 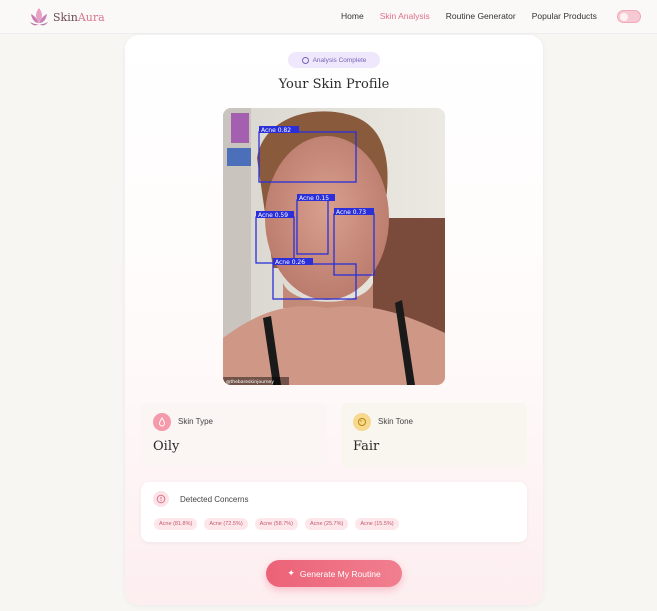 What do you see at coordinates (334, 435) in the screenshot?
I see `skin-stats: Skin Type Oily Skin Tone Fair` at bounding box center [334, 435].